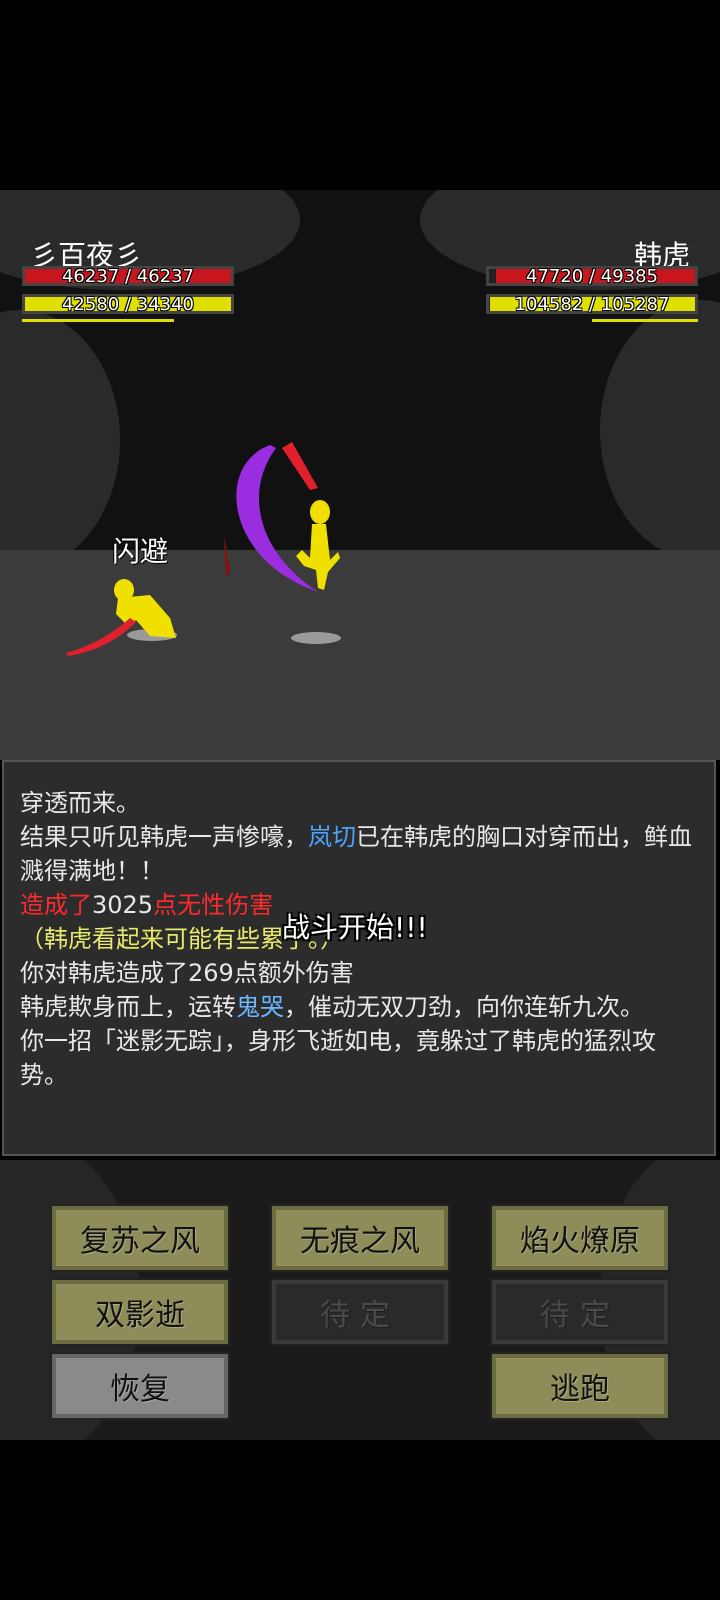  I want to click on enemy-head, so click(320, 512).